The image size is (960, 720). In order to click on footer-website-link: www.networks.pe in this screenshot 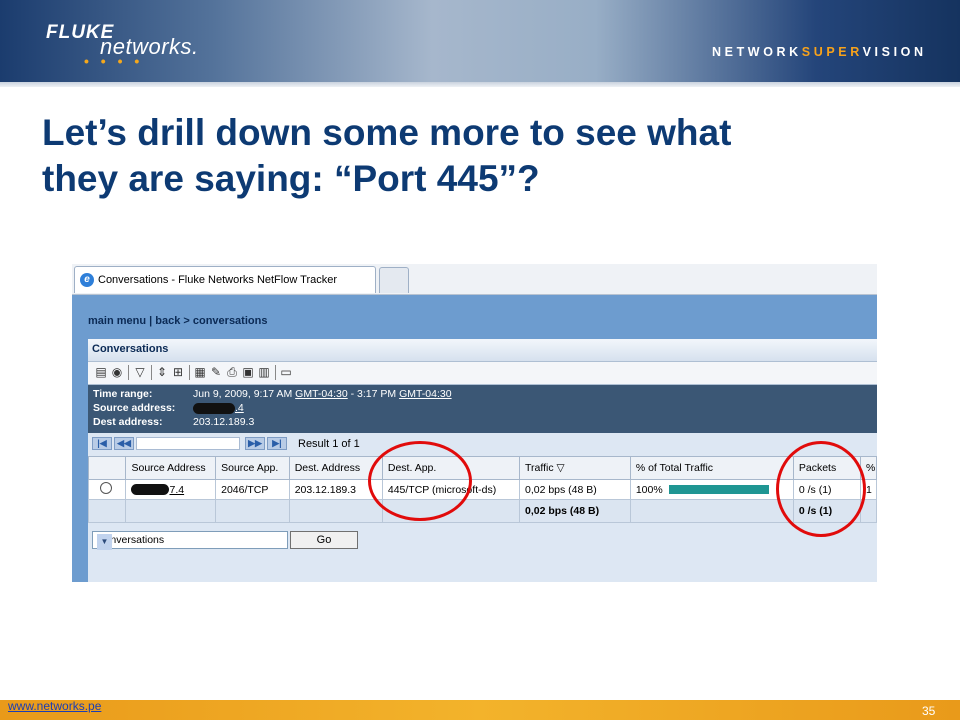, I will do `click(54, 706)`.